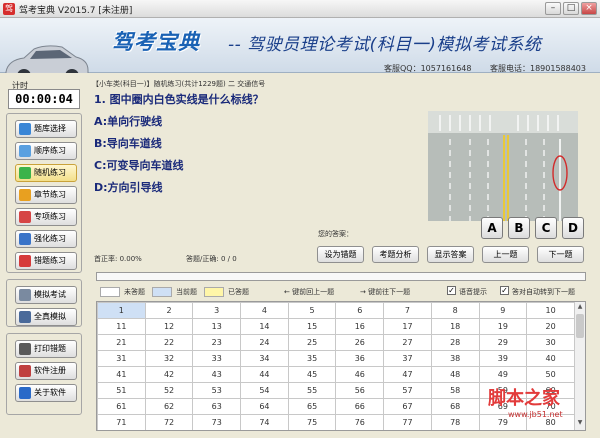 The width and height of the screenshot is (600, 438). Describe the element at coordinates (571, 8) in the screenshot. I see `maximize-button: □` at that location.